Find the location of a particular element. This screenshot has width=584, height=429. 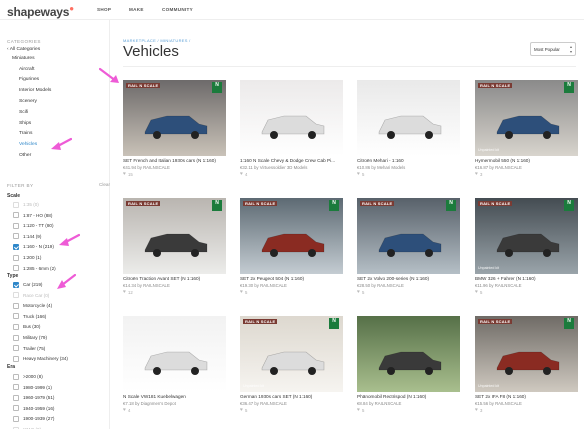

type-filter-option: Heavy Machinery (34) is located at coordinates (40, 358).